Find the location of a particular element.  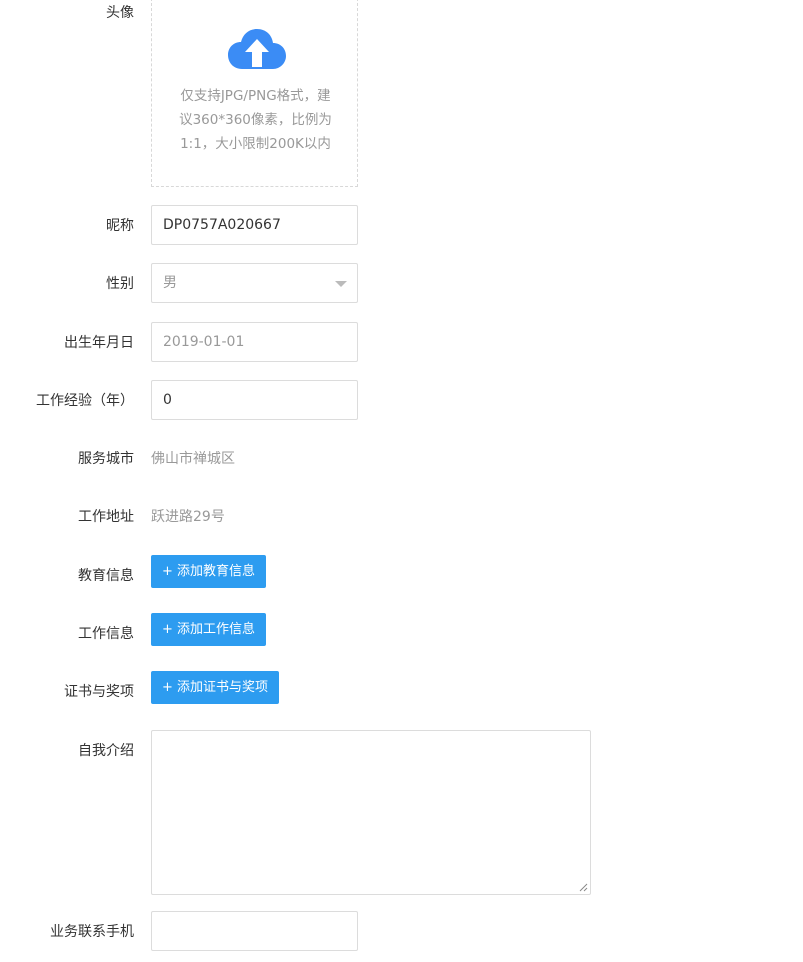

gender-select-value: 男 is located at coordinates (170, 283).